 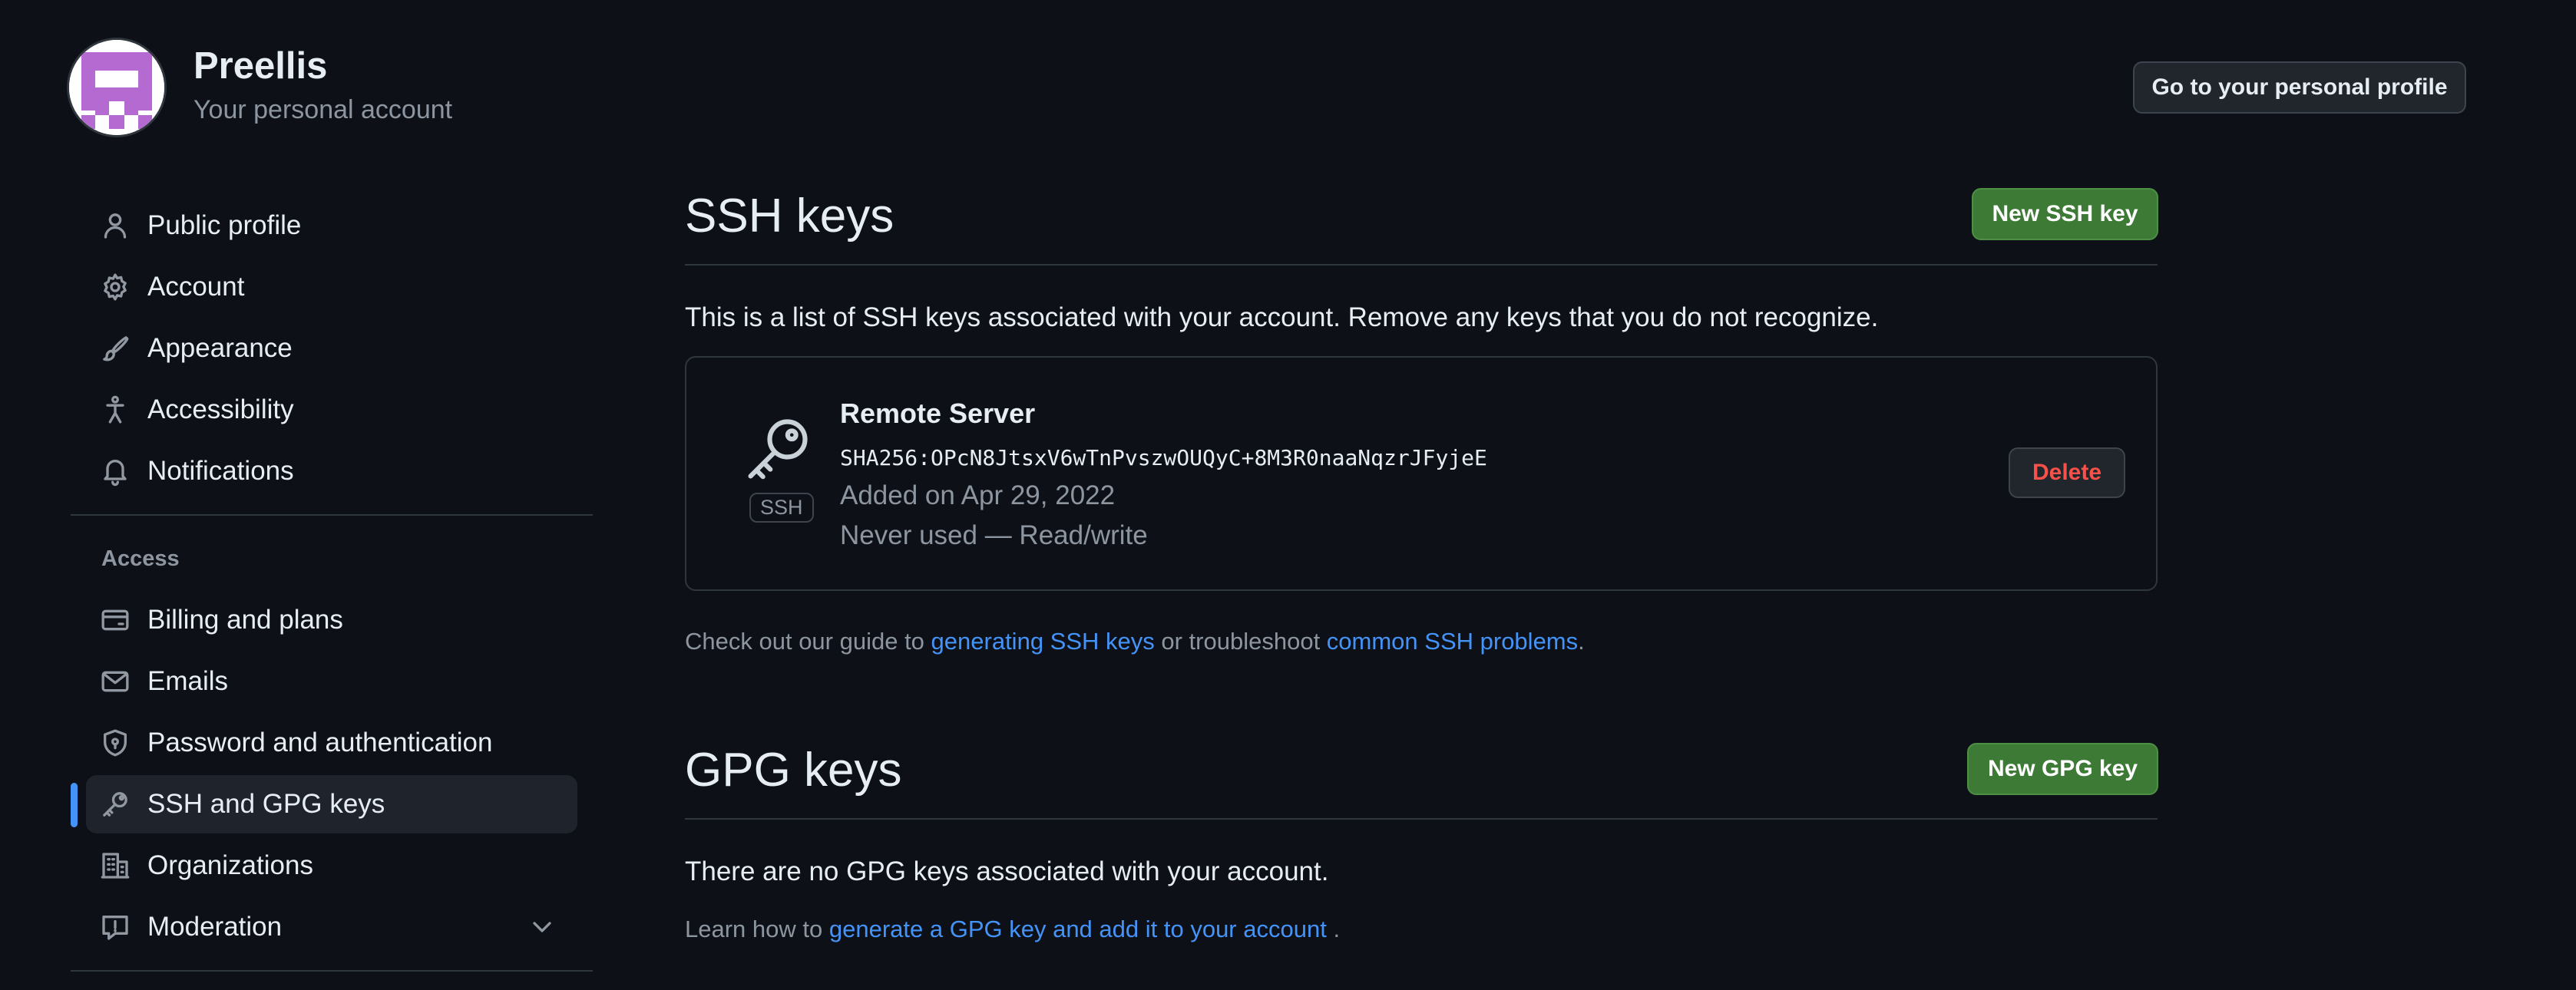 What do you see at coordinates (793, 770) in the screenshot?
I see `gpg-keys-heading: GPG keys` at bounding box center [793, 770].